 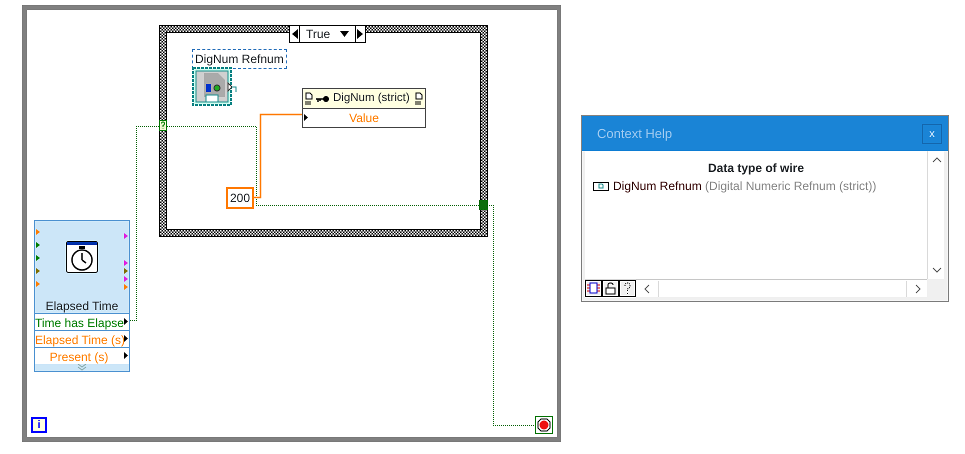 I want to click on input-terminal-icon, so click(x=306, y=118).